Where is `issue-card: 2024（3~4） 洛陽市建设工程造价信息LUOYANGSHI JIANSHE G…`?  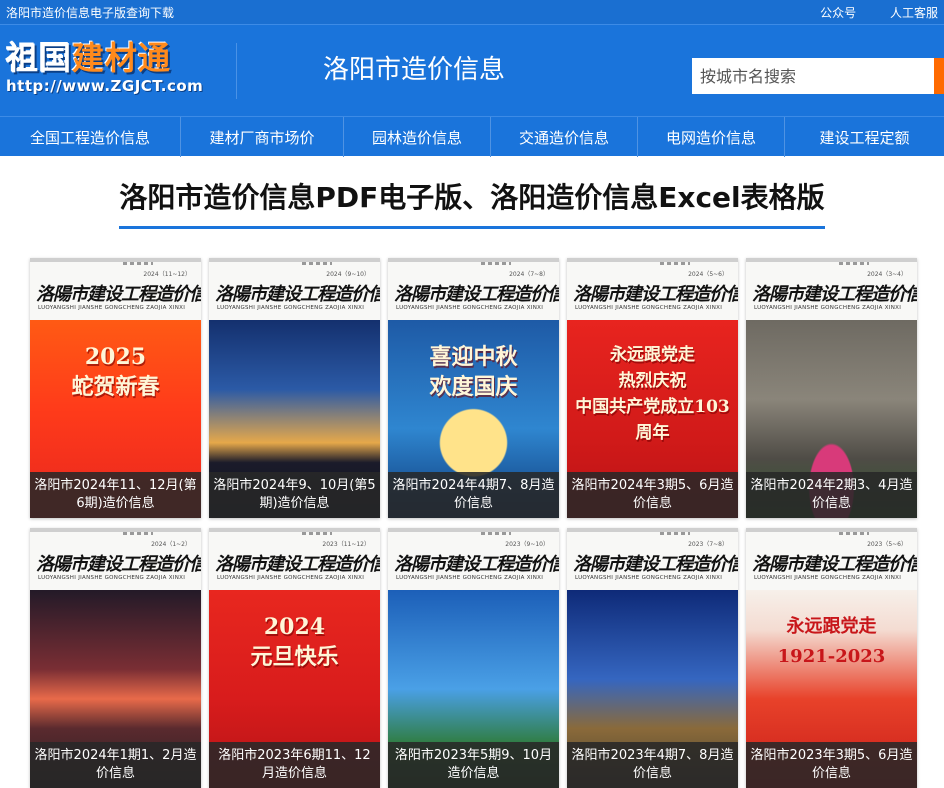
issue-card: 2024（3~4） 洛陽市建设工程造价信息LUOYANGSHI JIANSHE G… is located at coordinates (831, 388).